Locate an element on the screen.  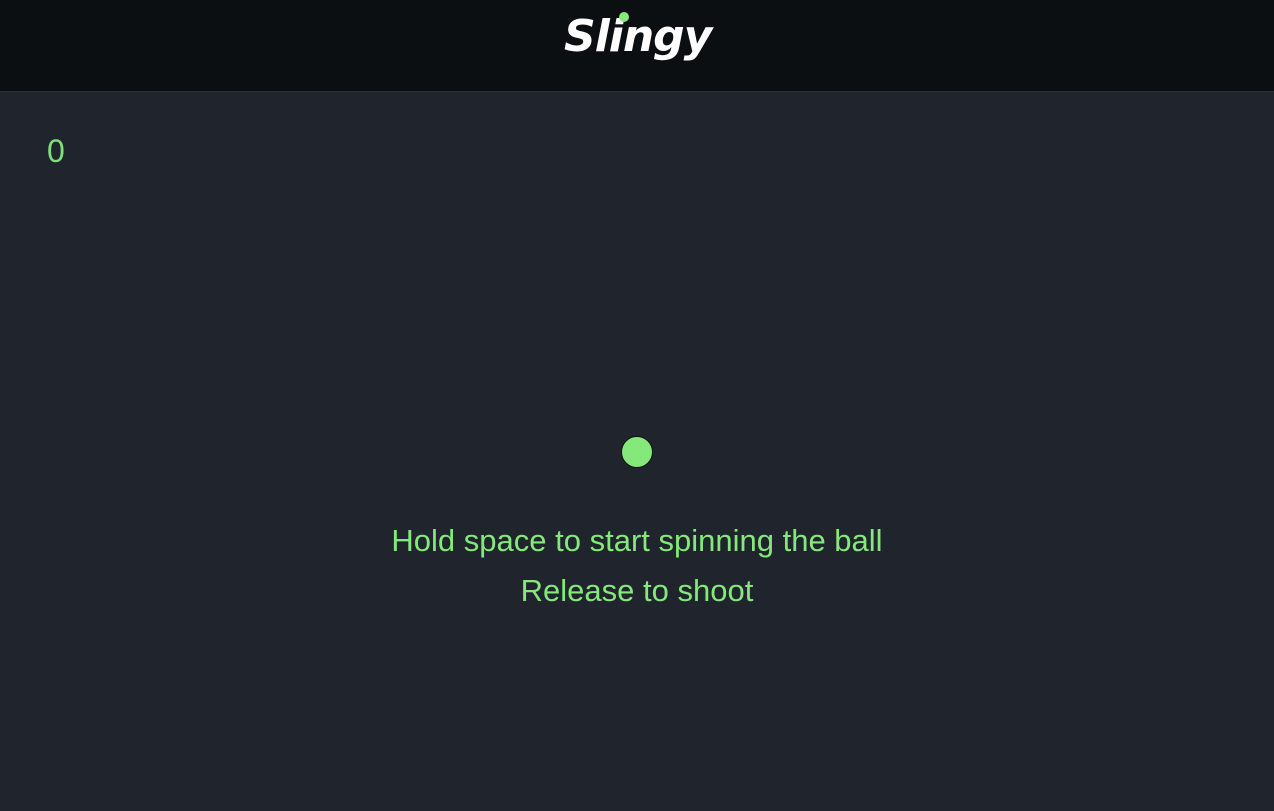
header: Slingy is located at coordinates (637, 46).